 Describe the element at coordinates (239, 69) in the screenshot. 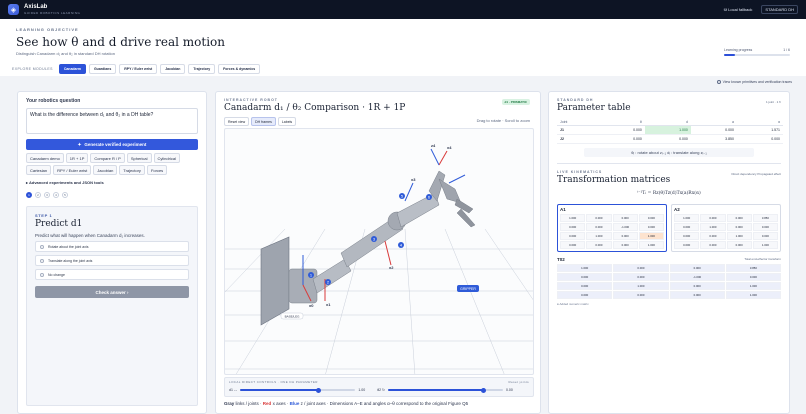

I see `tab-forces: Forces & dynamics` at that location.